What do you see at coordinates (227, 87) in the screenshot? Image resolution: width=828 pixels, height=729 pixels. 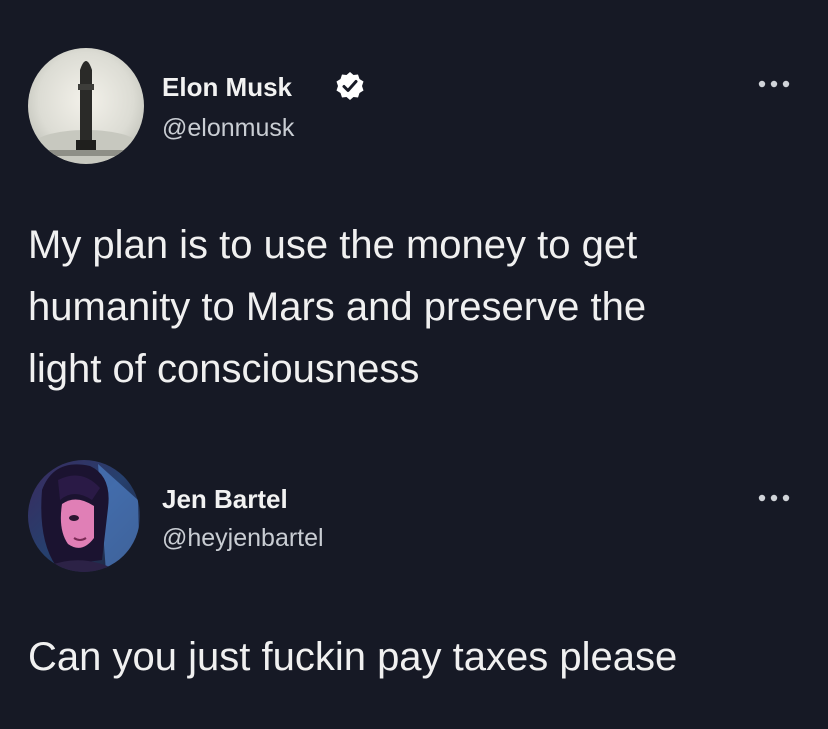 I see `display-name: Elon Musk` at bounding box center [227, 87].